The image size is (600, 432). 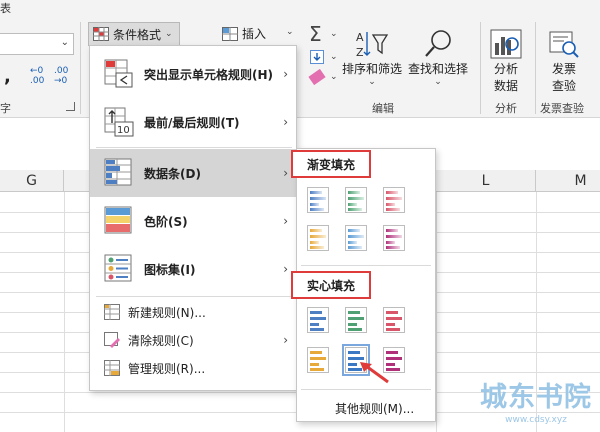 I want to click on insert-label: 插入, so click(x=254, y=34).